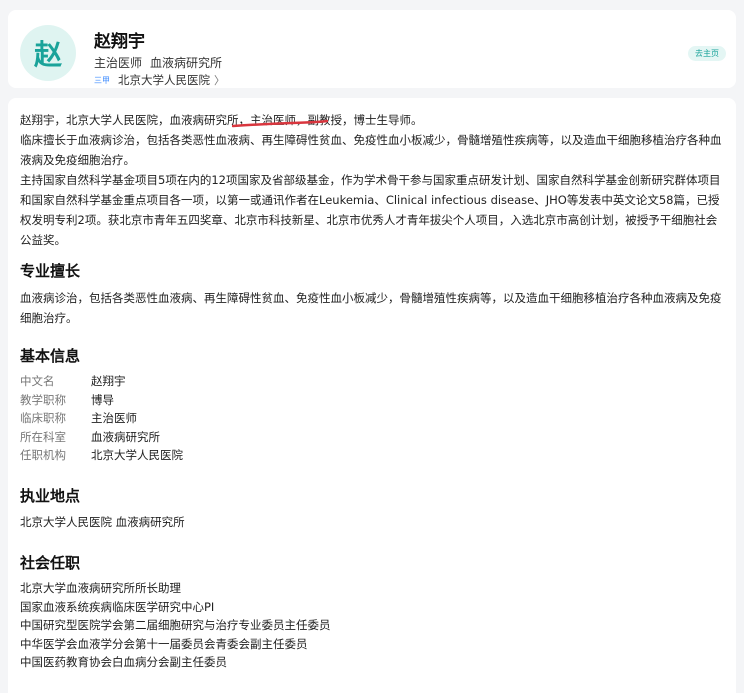  I want to click on practice-heading: 执业地点, so click(50, 496).